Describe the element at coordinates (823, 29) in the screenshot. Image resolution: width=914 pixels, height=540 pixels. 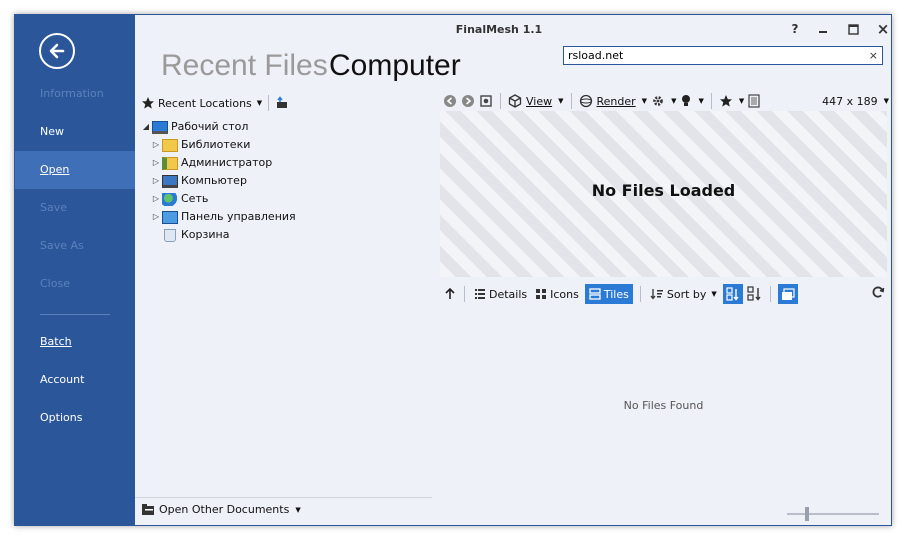
I see `minimize-button` at that location.